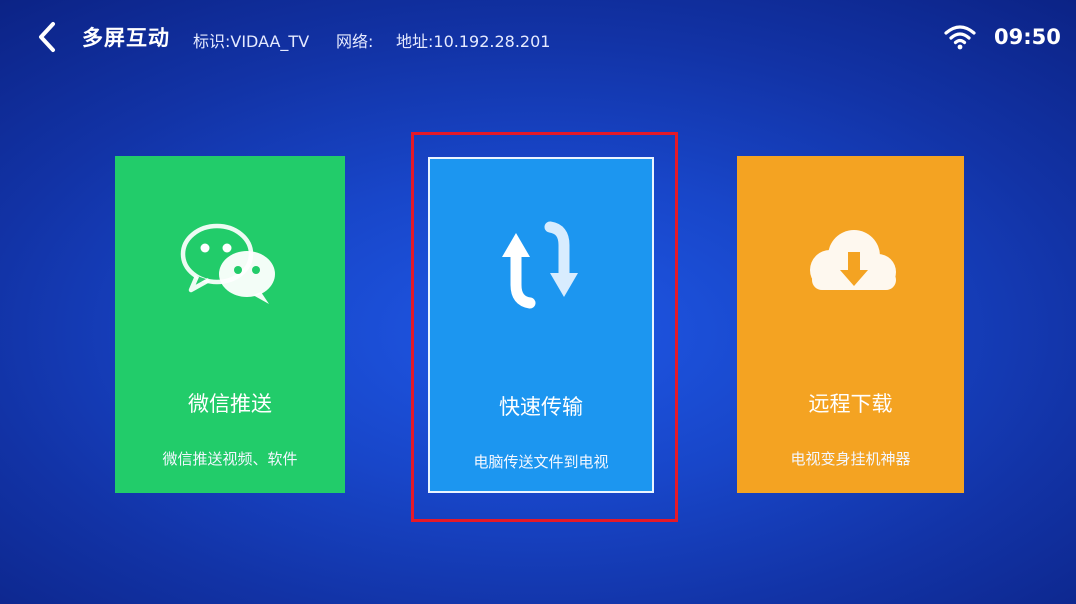  What do you see at coordinates (541, 407) in the screenshot?
I see `card-title: 快速传输` at bounding box center [541, 407].